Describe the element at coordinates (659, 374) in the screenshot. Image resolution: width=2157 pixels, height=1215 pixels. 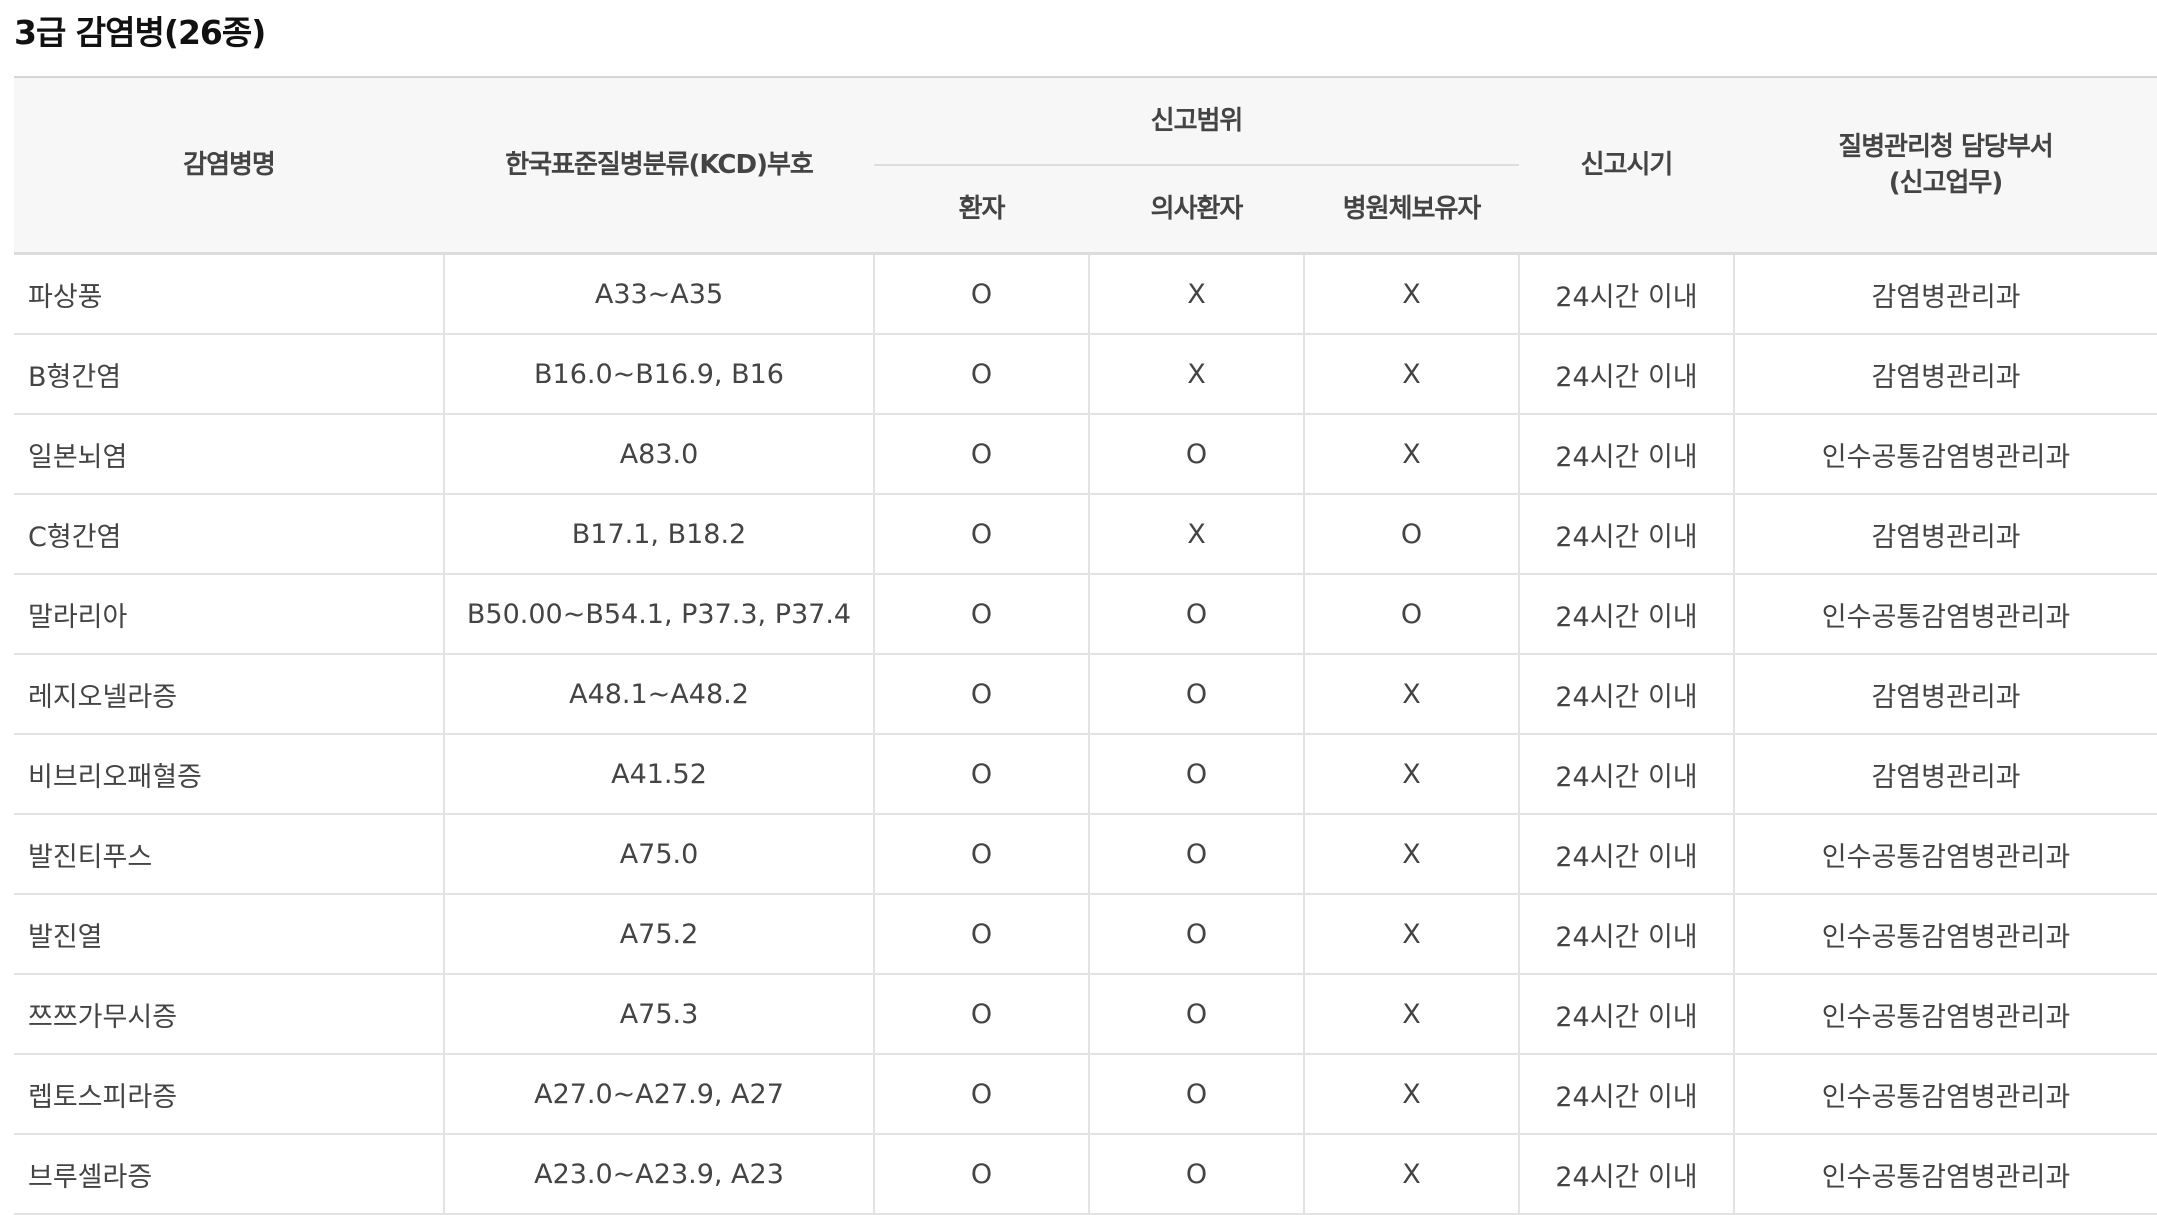
I see `kcd-code-cell: B16.0~B16.9, B16` at that location.